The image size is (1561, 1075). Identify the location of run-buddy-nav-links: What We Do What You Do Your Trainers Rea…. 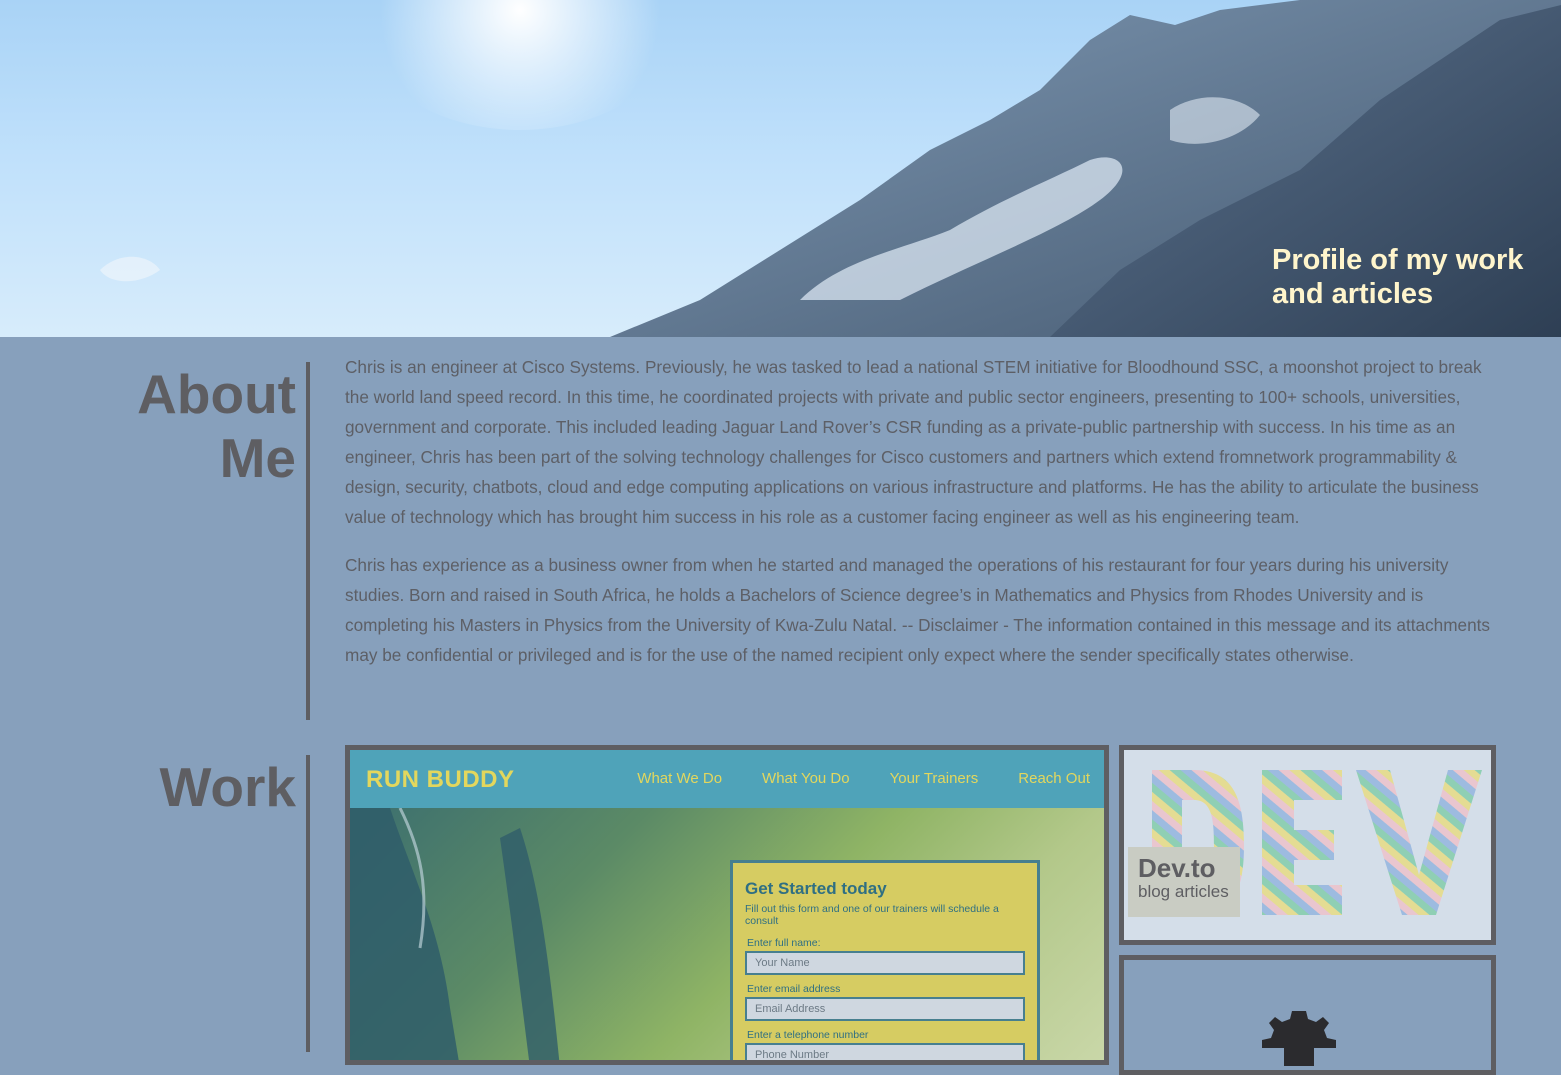
(863, 778).